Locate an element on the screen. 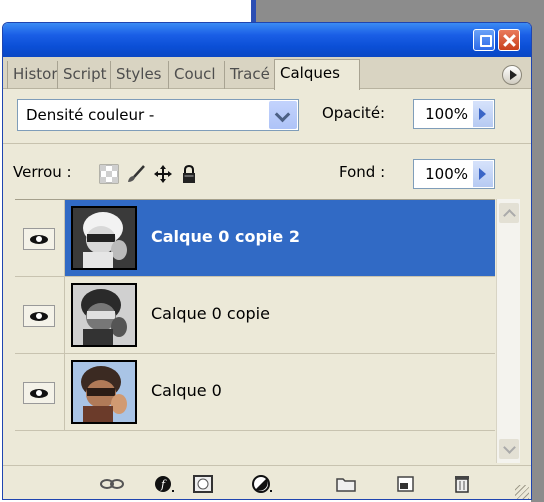 The image size is (544, 502). palette-titlebar is located at coordinates (267, 40).